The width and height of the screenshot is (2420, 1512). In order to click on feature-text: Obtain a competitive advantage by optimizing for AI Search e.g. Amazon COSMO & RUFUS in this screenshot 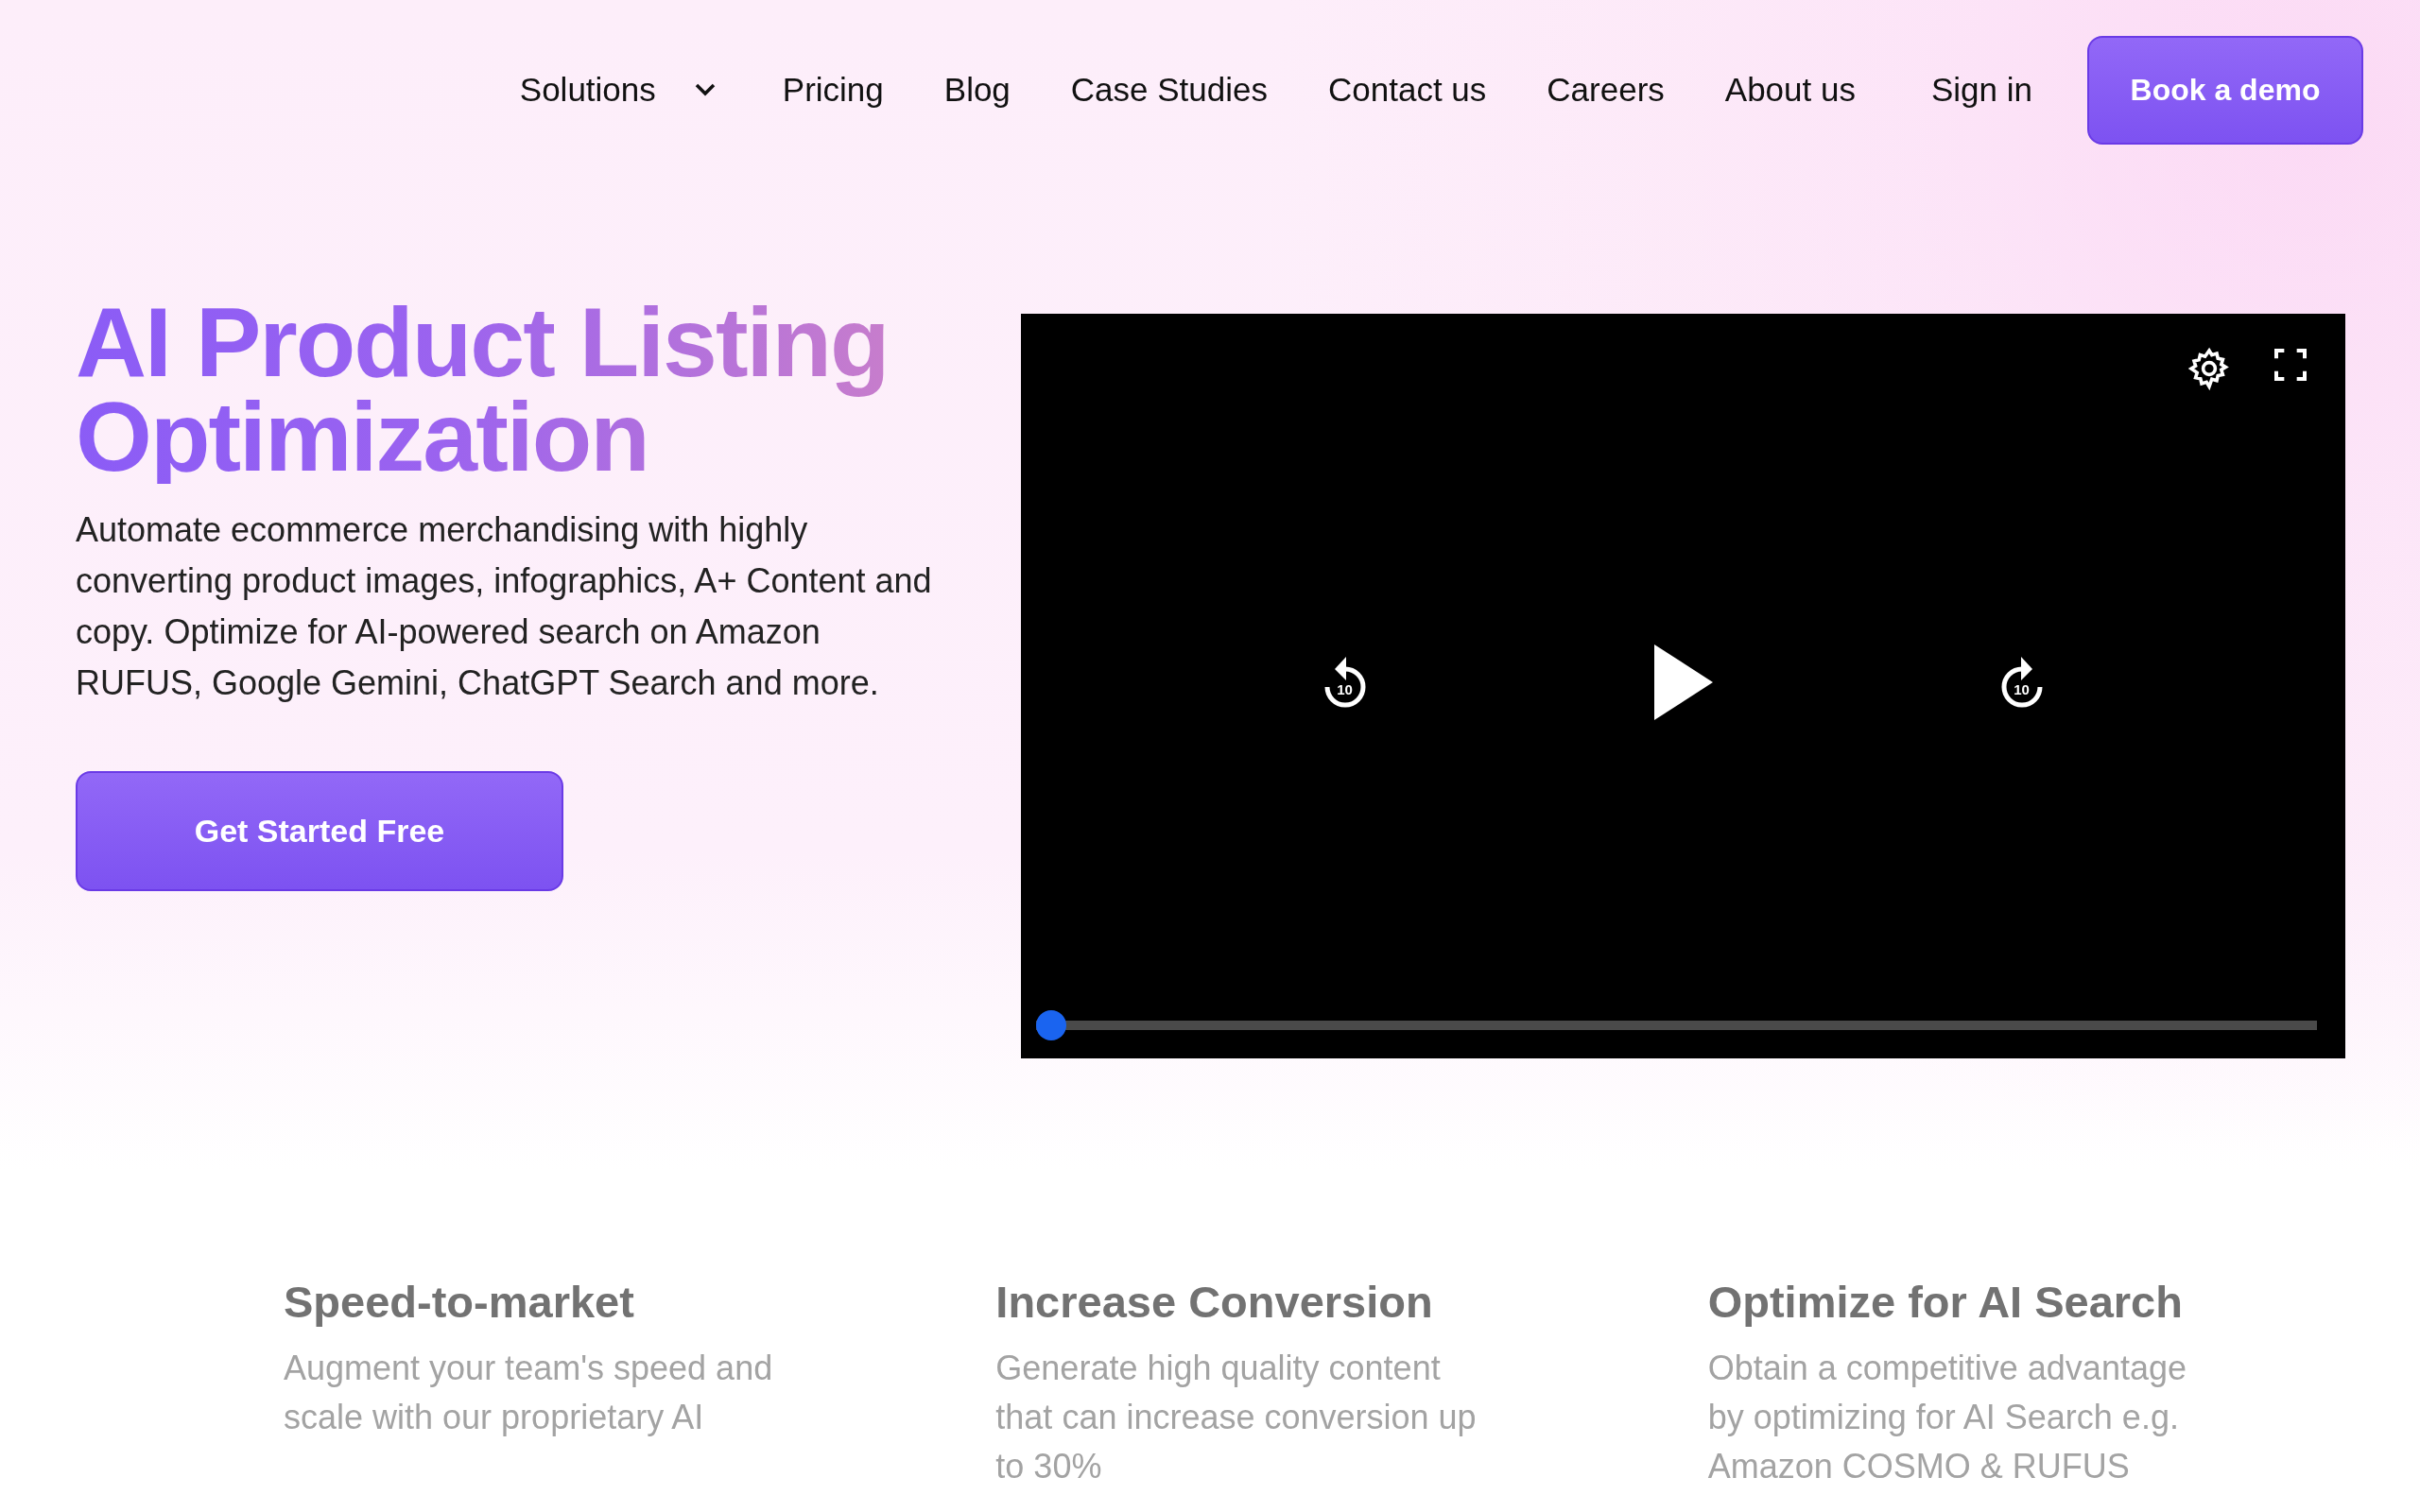, I will do `click(1947, 1417)`.